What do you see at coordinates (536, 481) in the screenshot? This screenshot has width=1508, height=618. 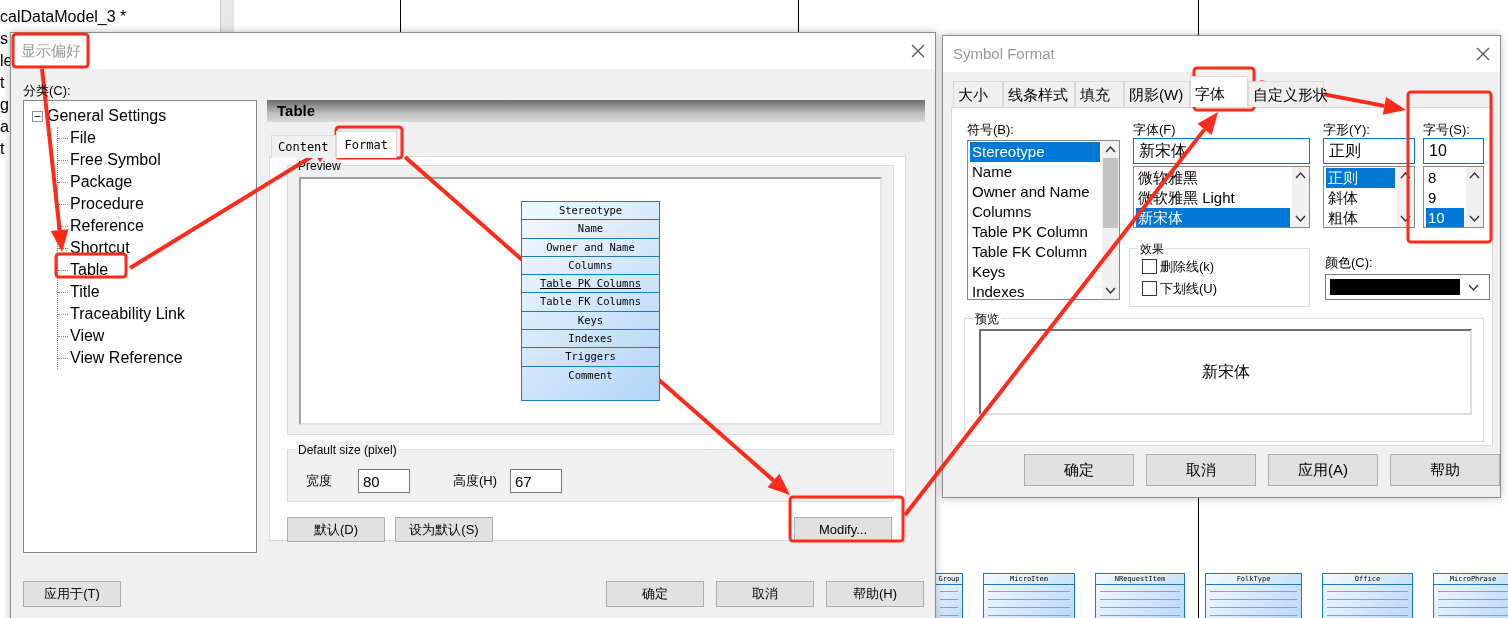 I see `input-field: 67` at bounding box center [536, 481].